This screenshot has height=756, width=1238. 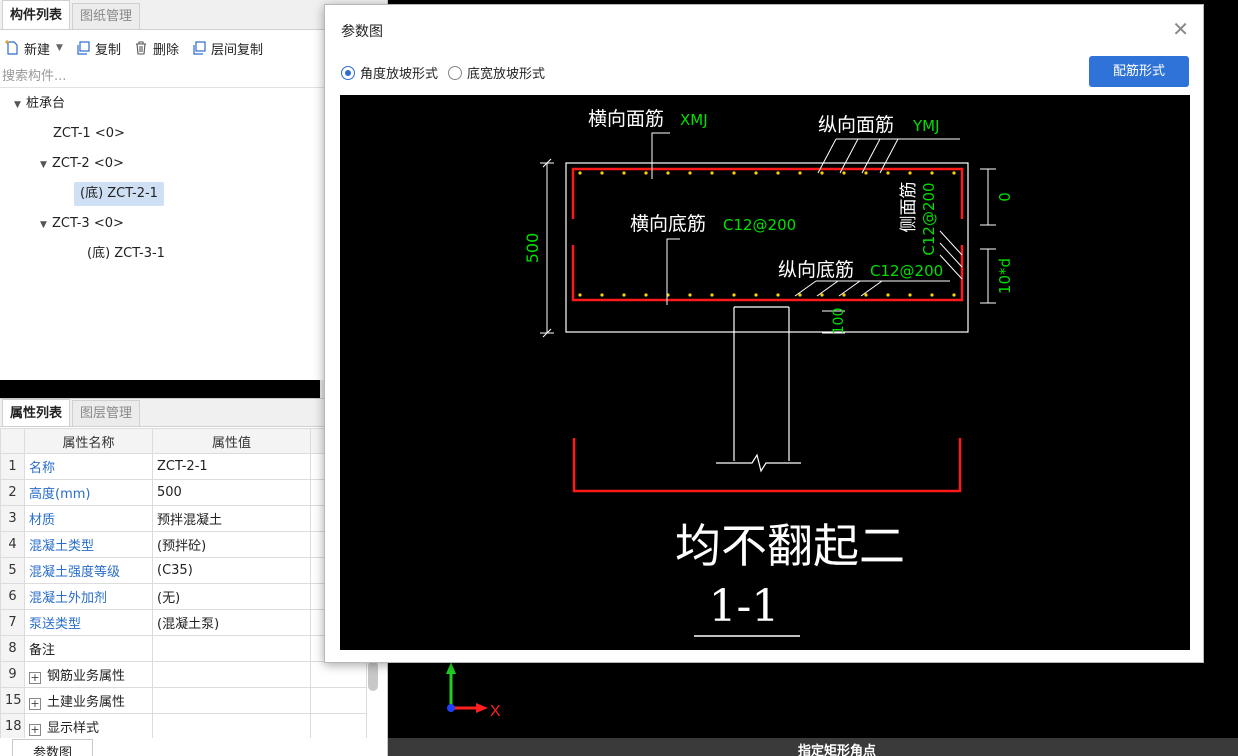 I want to click on bottom-tabbar: 参数图, so click(x=194, y=747).